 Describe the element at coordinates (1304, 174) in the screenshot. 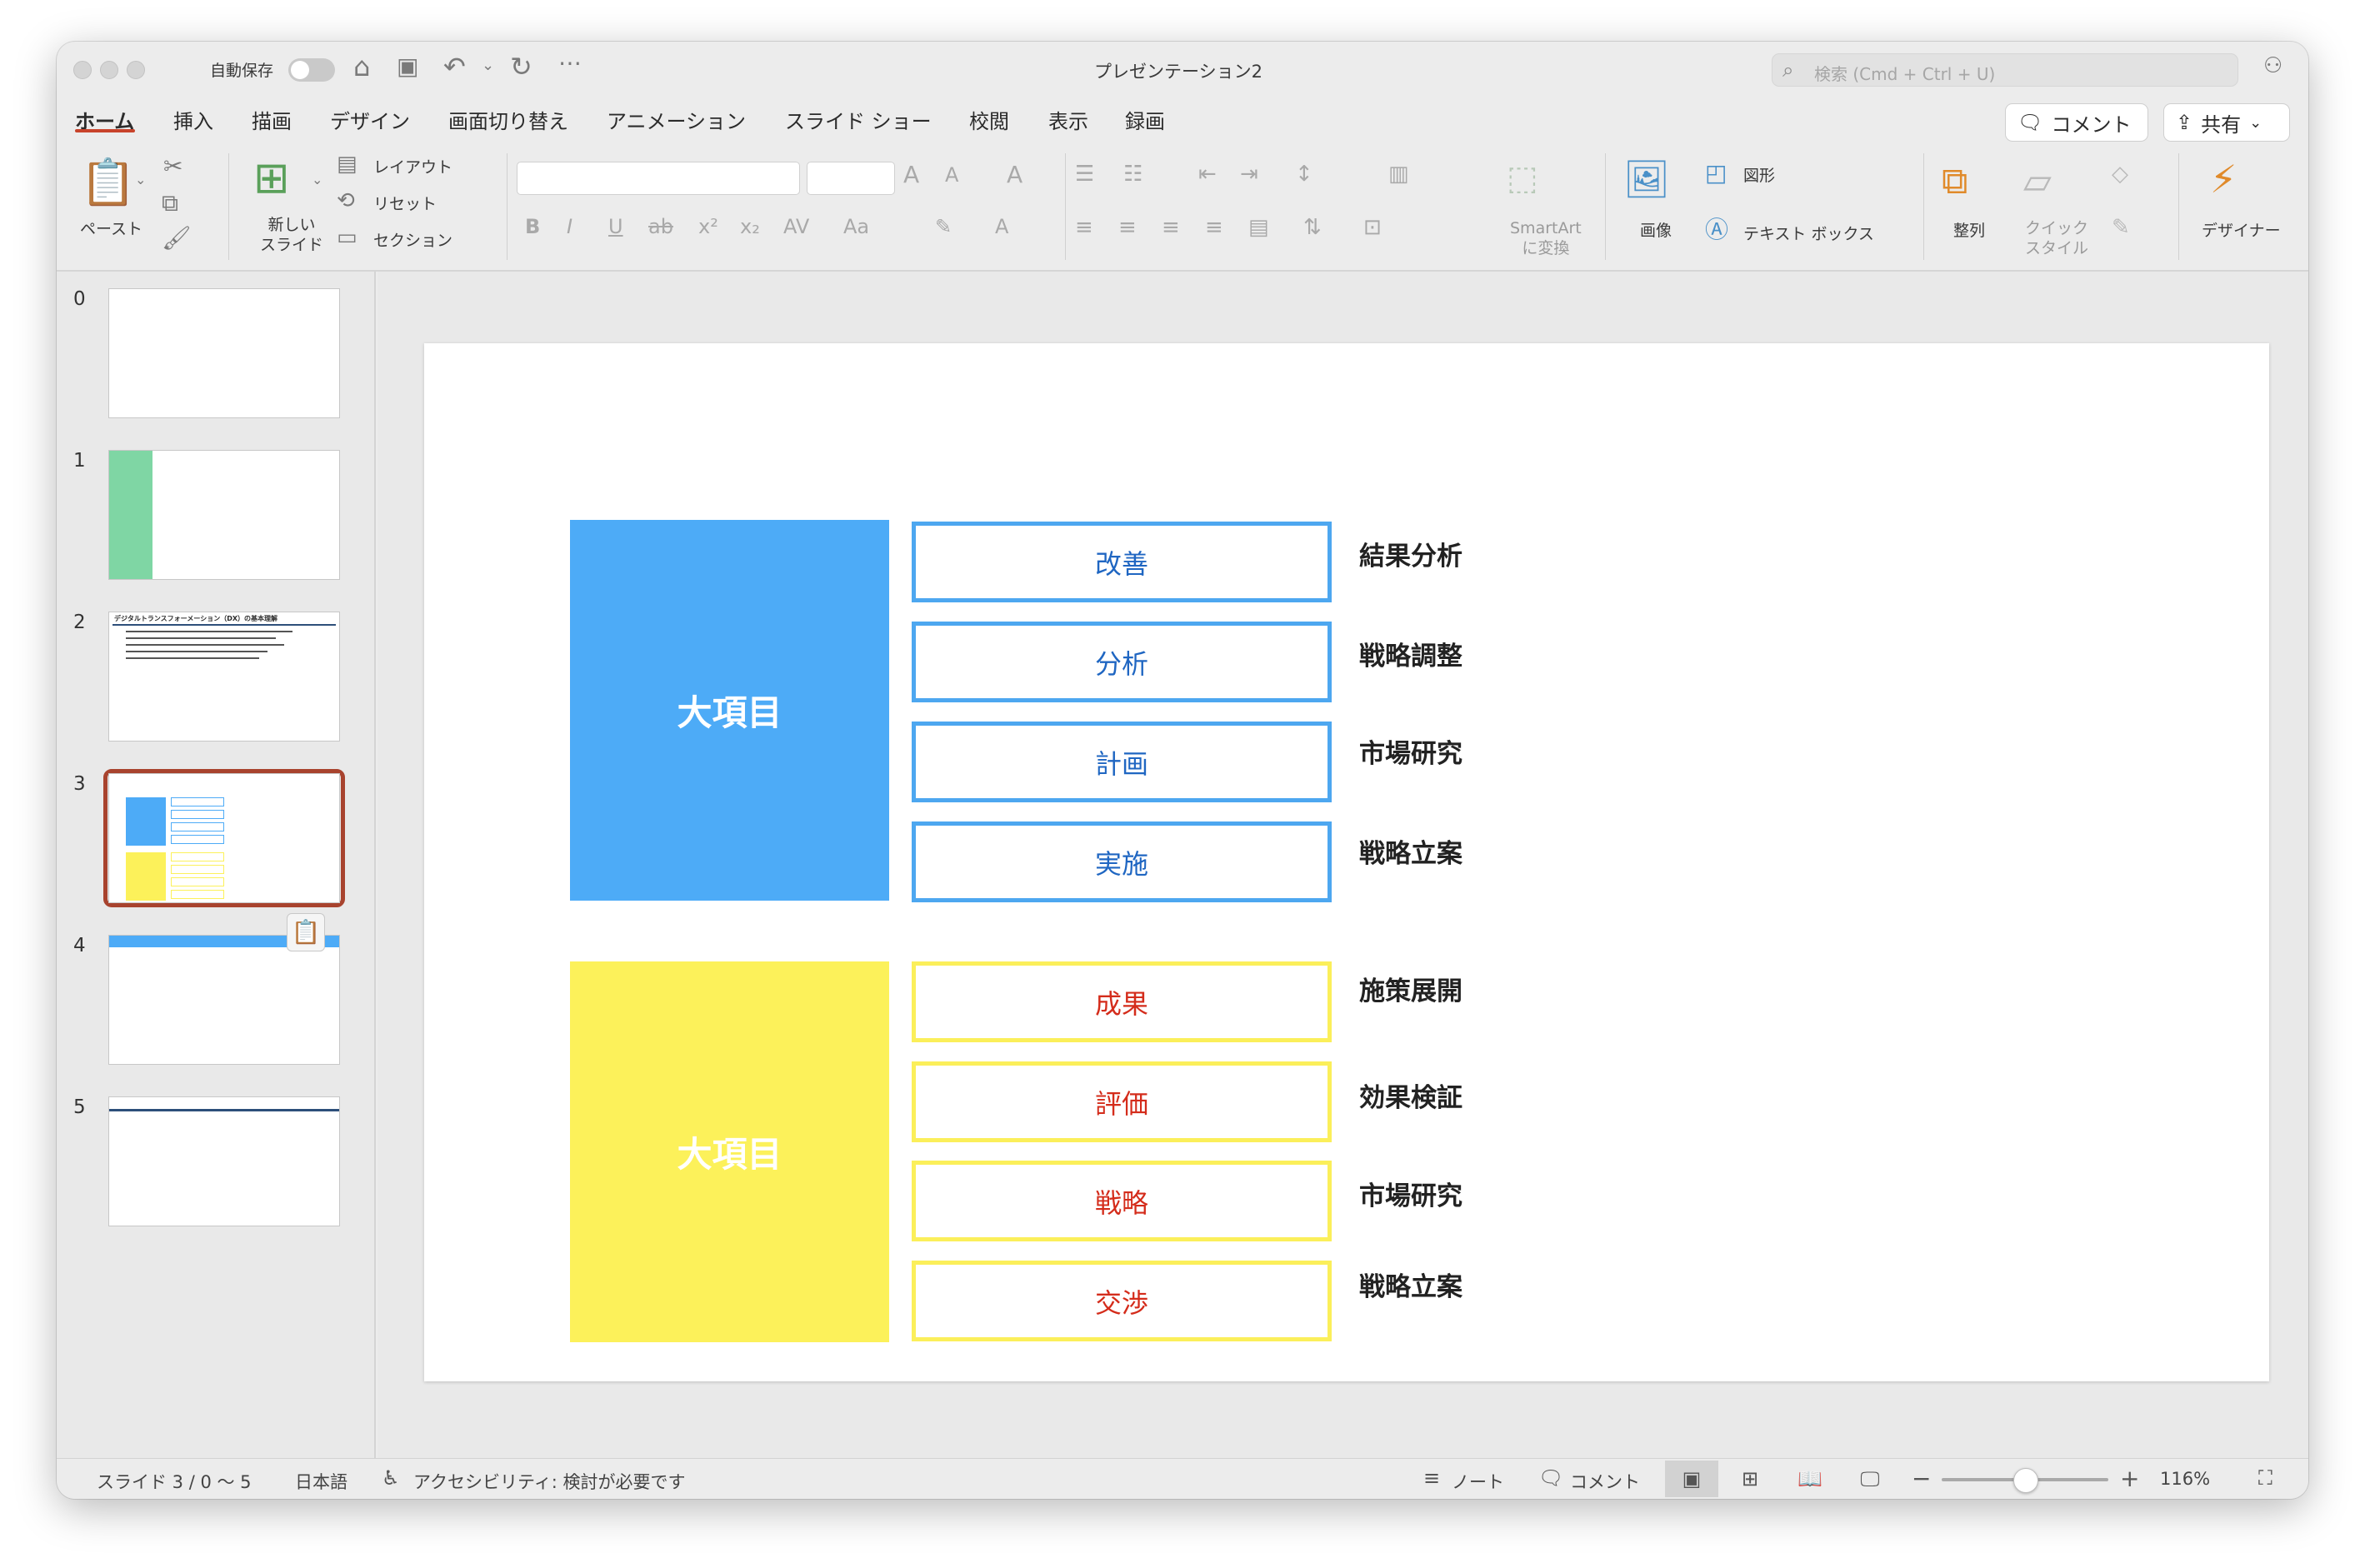

I see `line-spacing-icon: ↕` at that location.